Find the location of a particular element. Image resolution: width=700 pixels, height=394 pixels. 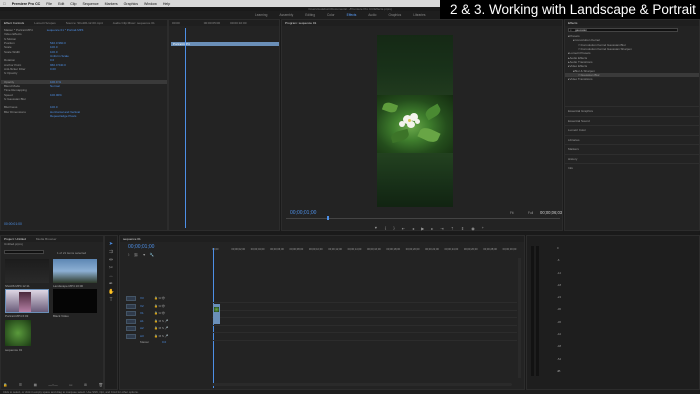

ec-property-value: Repeat Edge Pixels is located at coordinates (63, 116).